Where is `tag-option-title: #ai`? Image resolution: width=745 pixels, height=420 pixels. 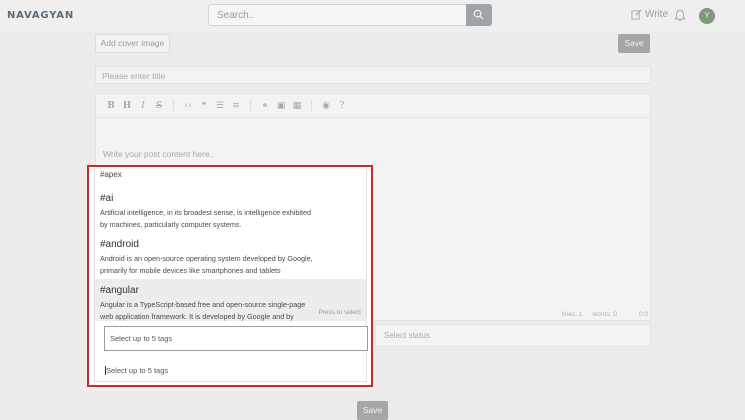
tag-option-title: #ai is located at coordinates (107, 198).